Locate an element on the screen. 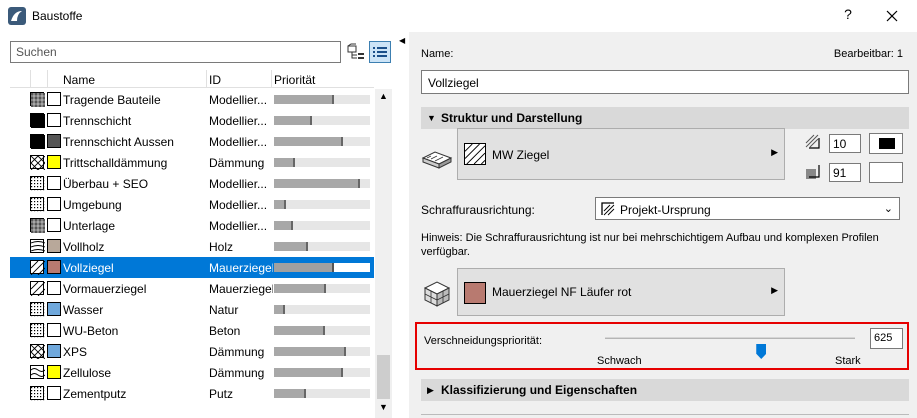 This screenshot has width=917, height=418. material-name: Vormauerziegel is located at coordinates (105, 289).